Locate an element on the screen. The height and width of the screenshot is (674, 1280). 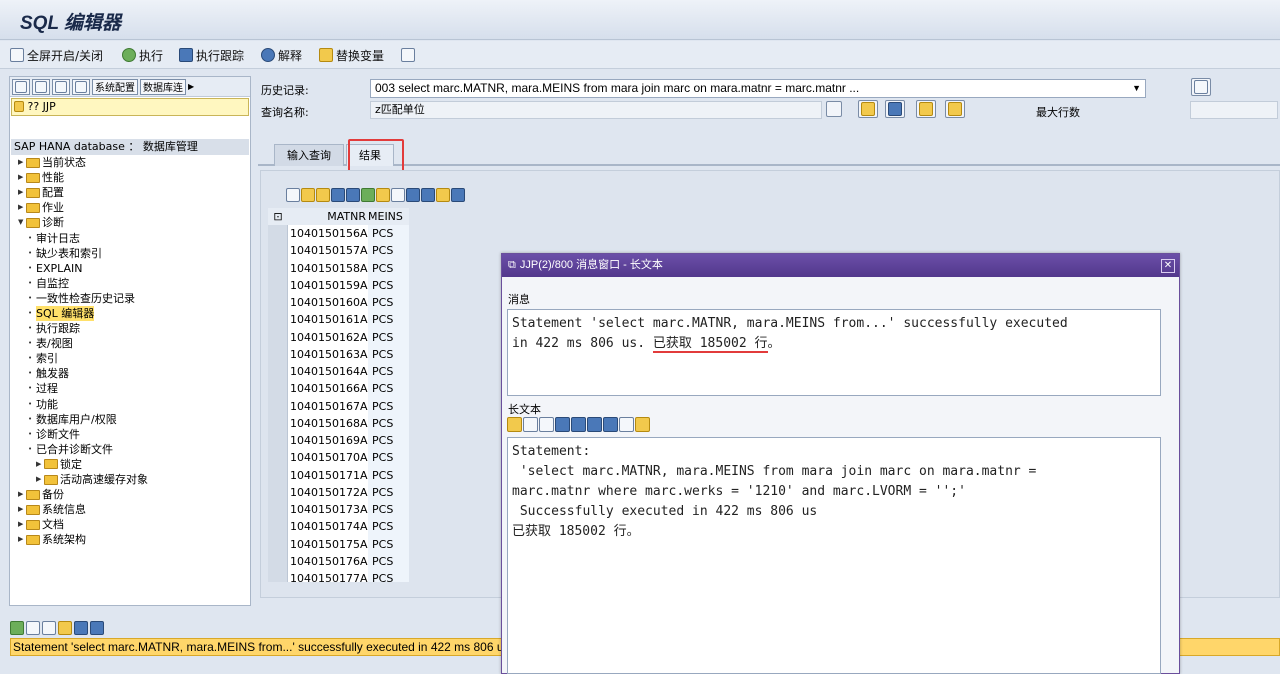
status-delete-icon is located at coordinates (81, 628).